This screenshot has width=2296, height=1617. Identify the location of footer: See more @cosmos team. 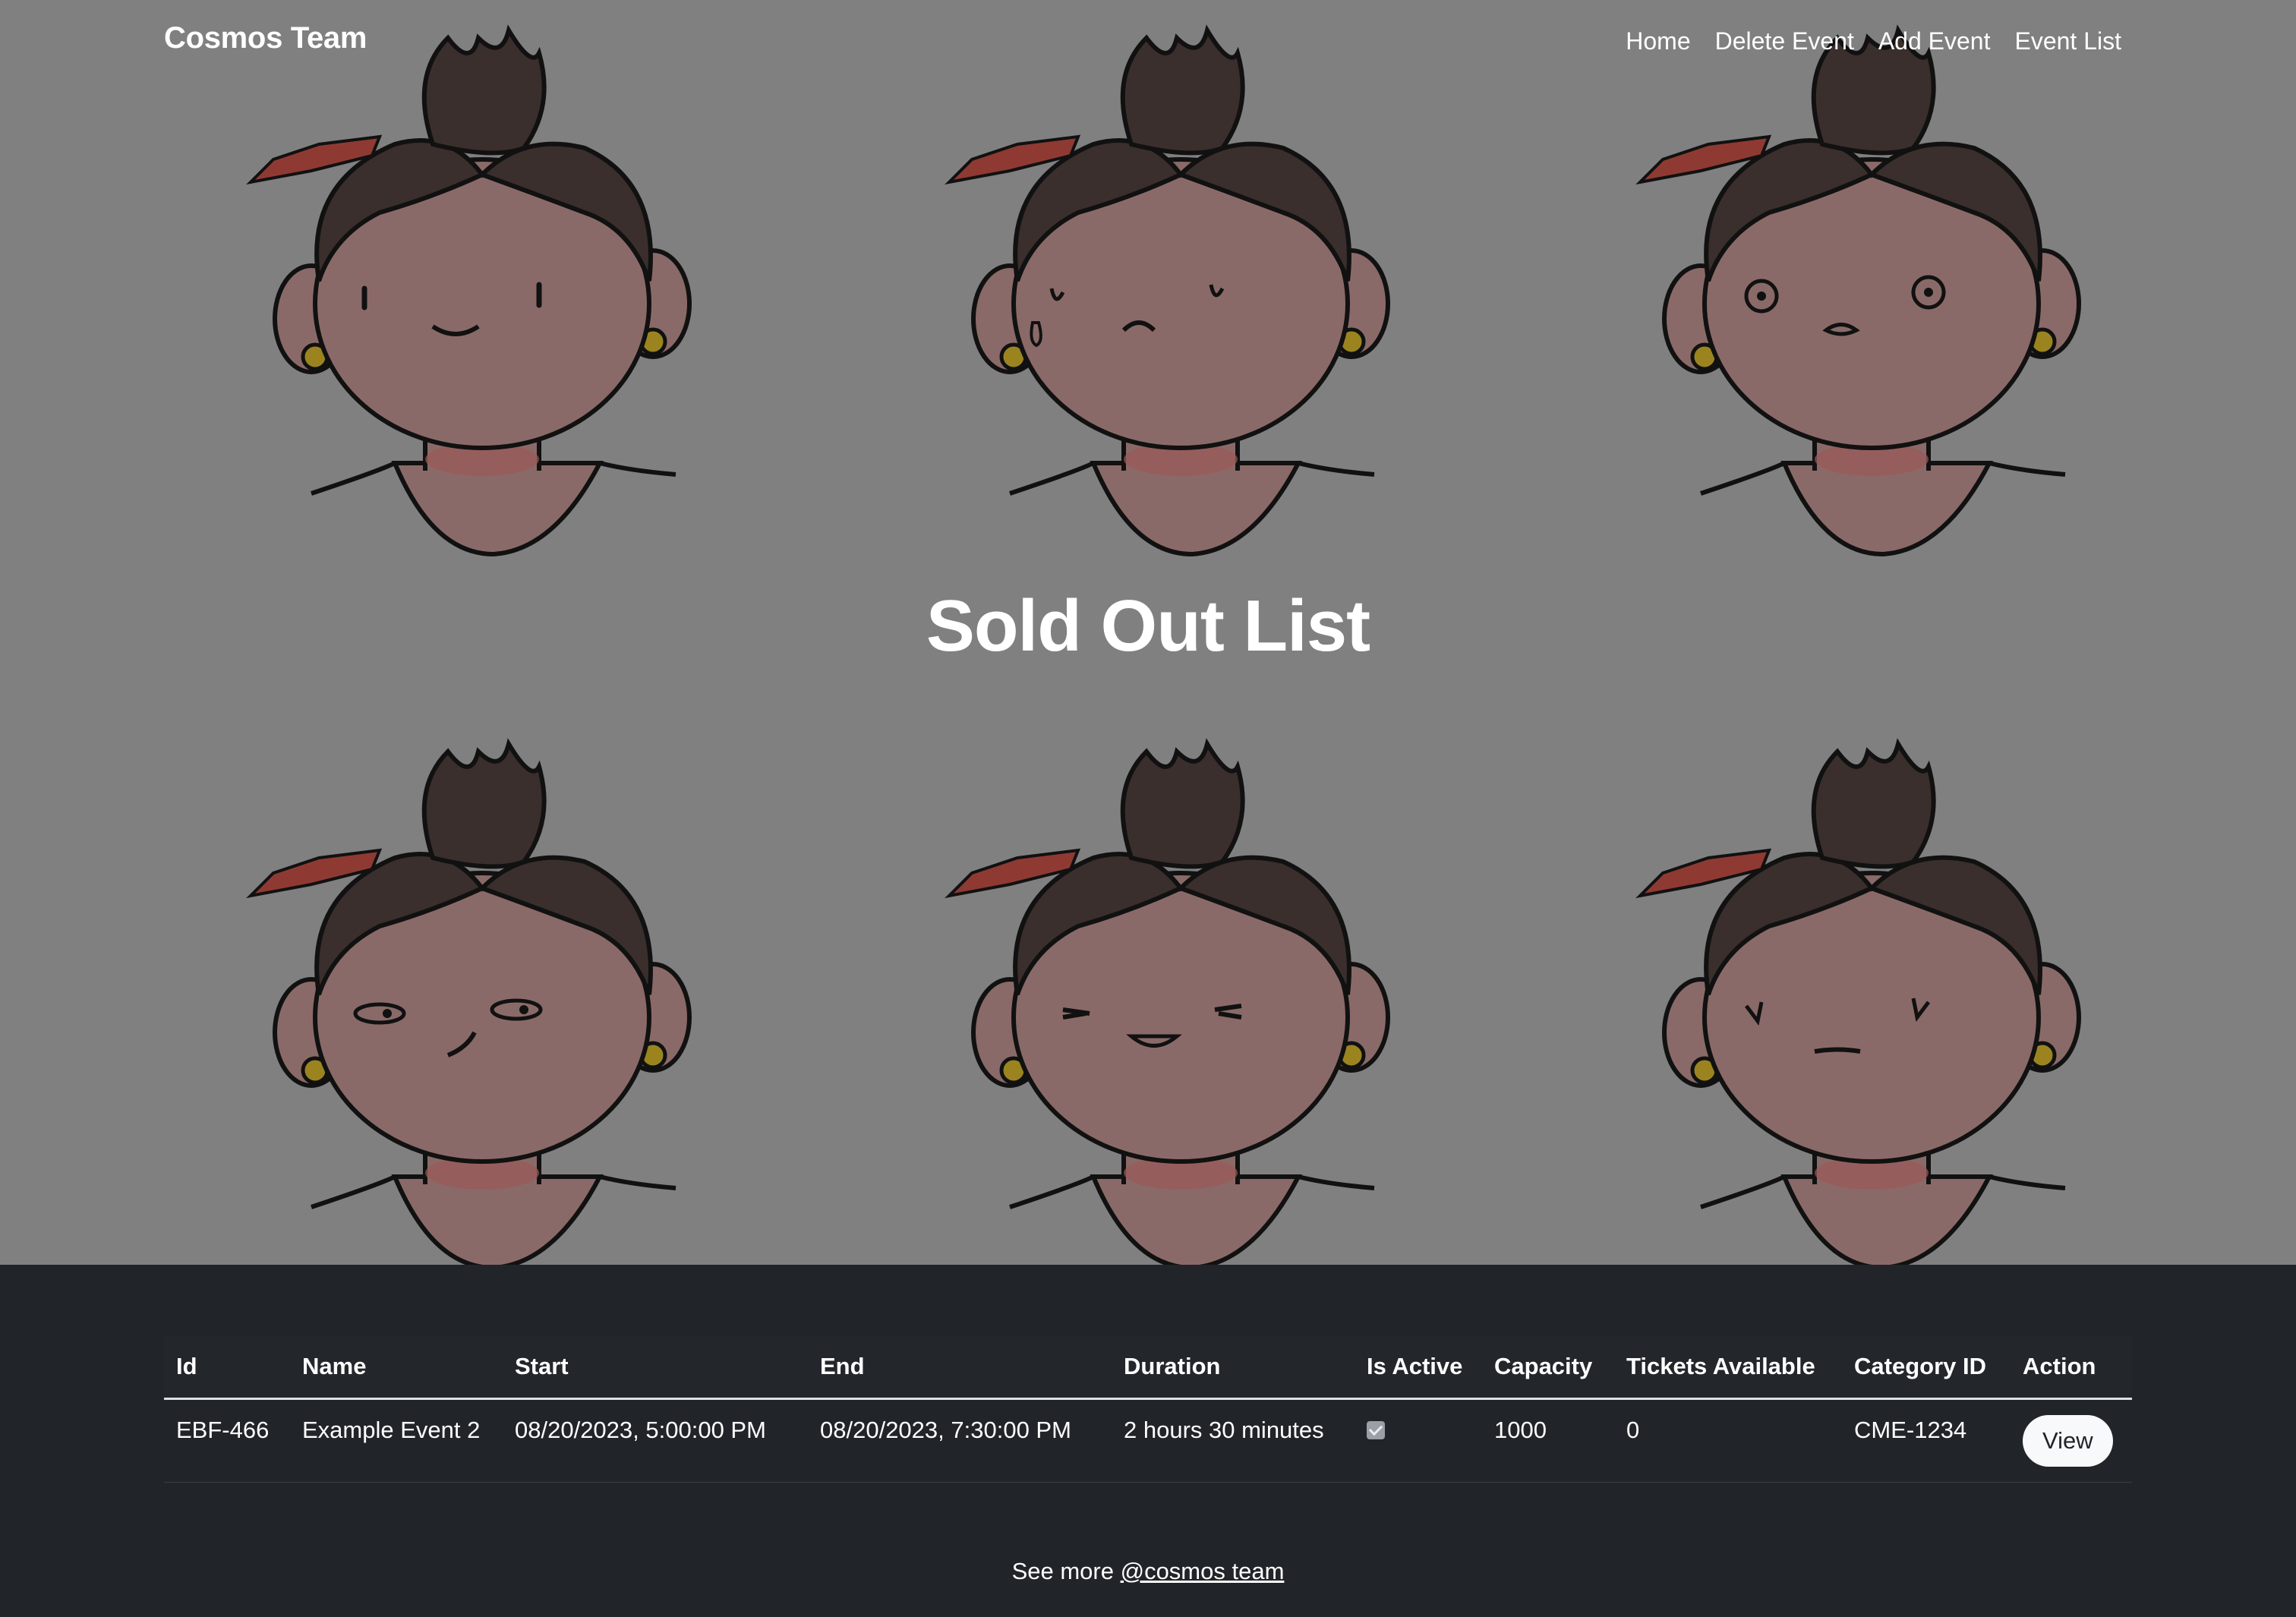
(1148, 1571).